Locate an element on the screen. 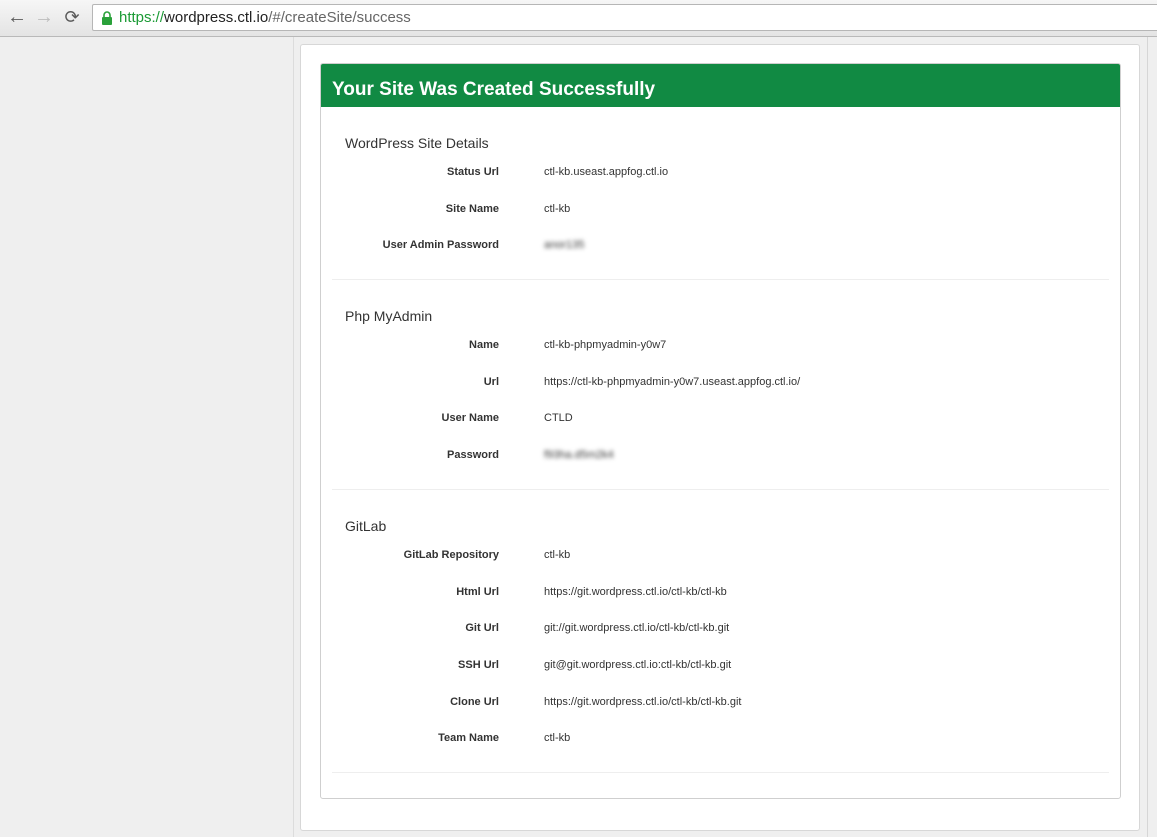  detail-row: User Name CTLD is located at coordinates (720, 425).